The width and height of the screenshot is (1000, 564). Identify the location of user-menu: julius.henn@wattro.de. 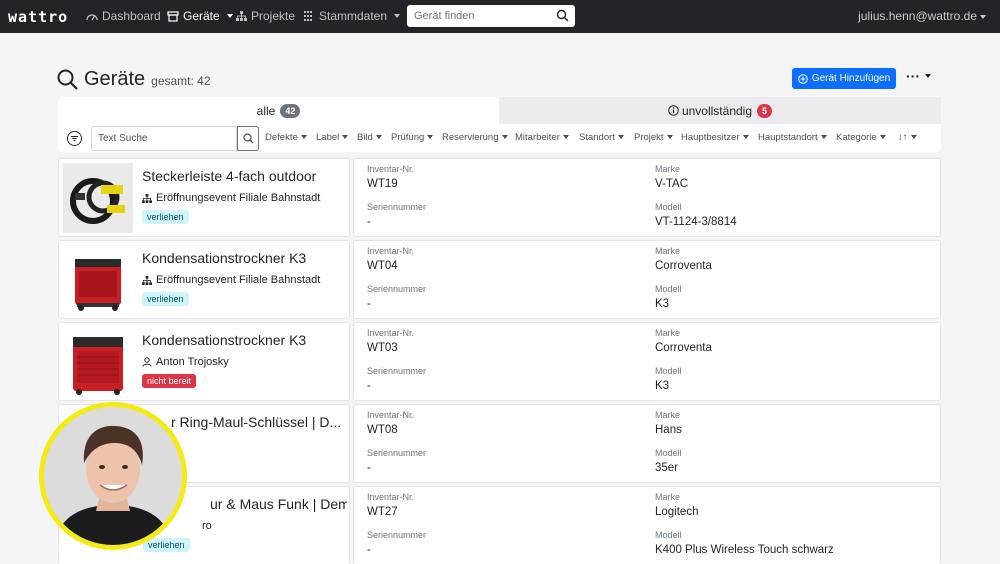
(922, 16).